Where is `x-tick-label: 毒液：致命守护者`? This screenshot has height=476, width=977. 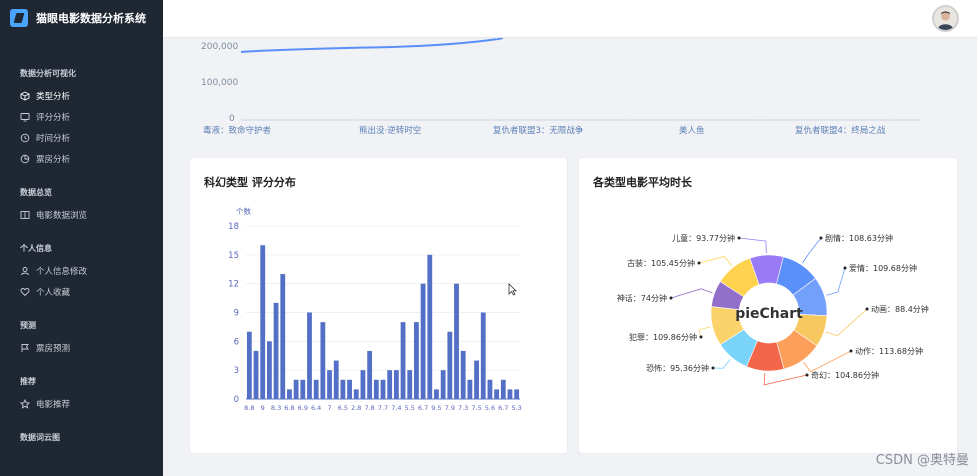
x-tick-label: 毒液：致命守护者 is located at coordinates (237, 131).